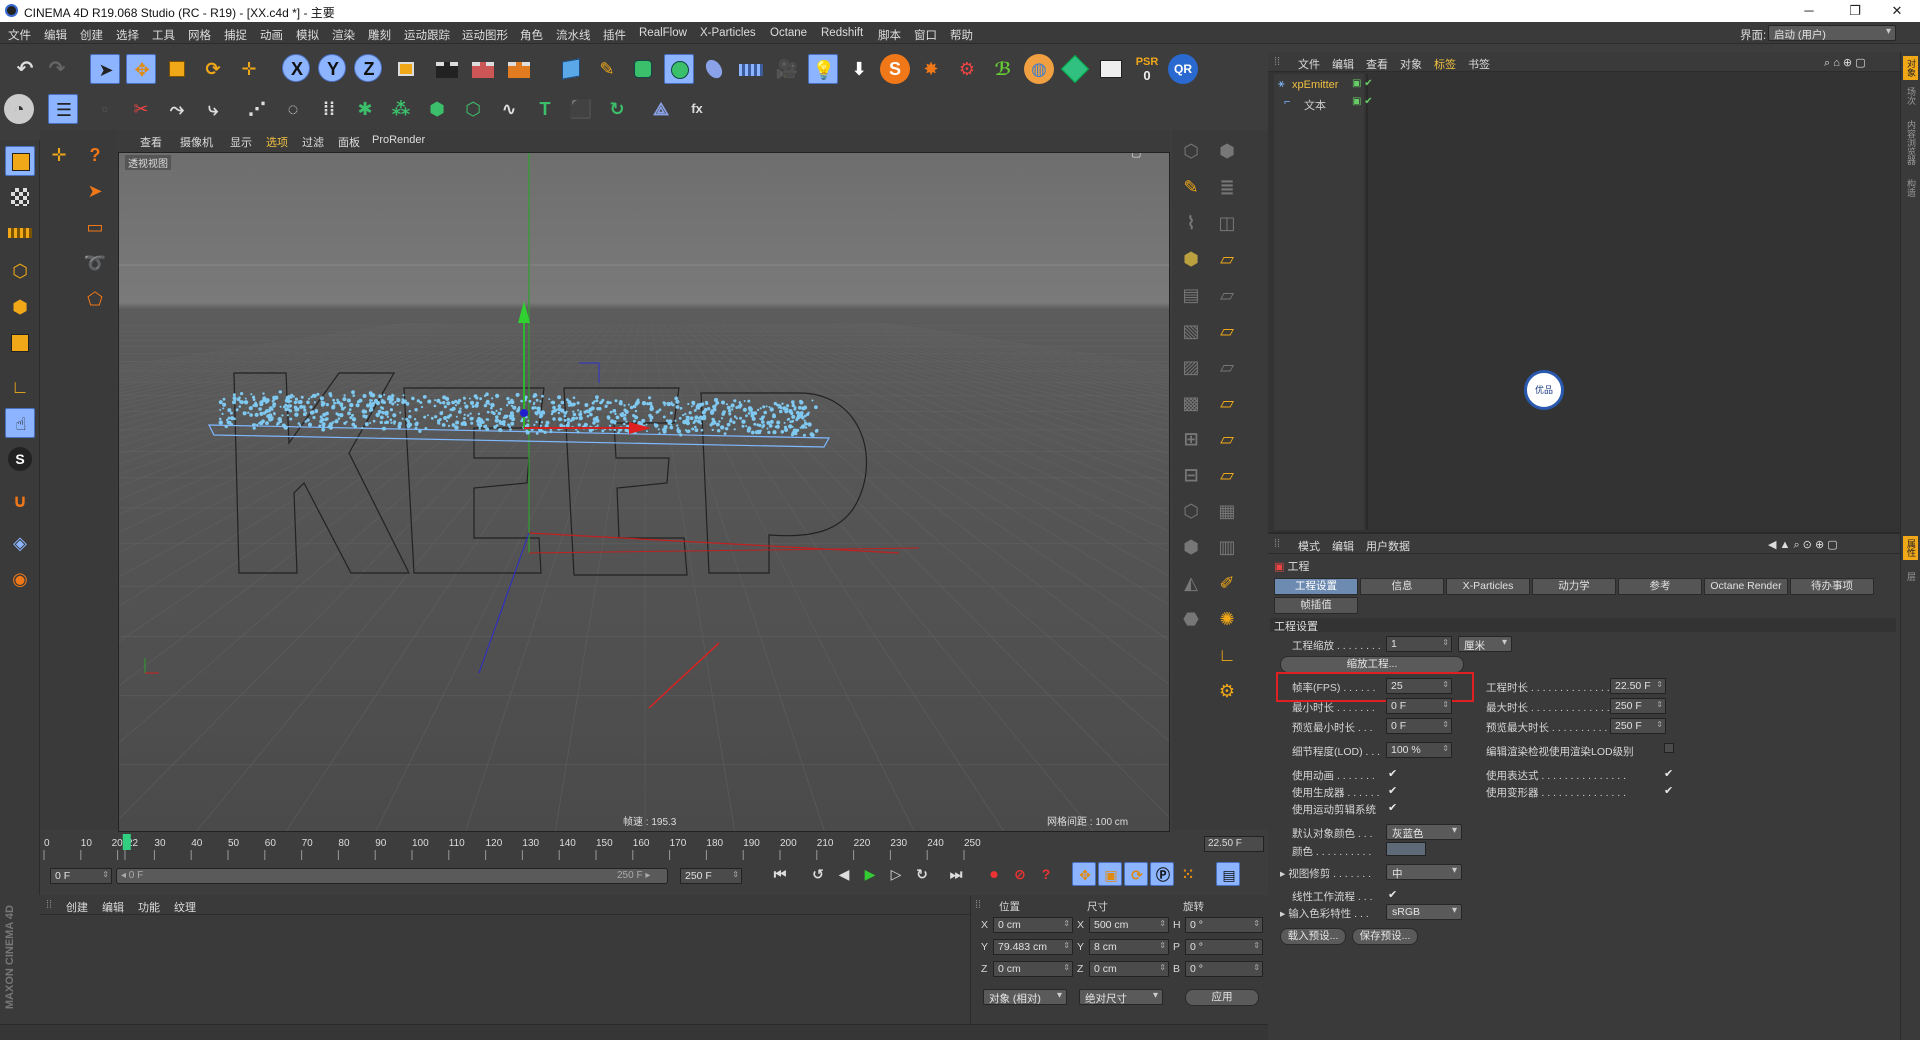 Image resolution: width=1920 pixels, height=1040 pixels. I want to click on palette-mesh2-icon: ▧, so click(1191, 331).